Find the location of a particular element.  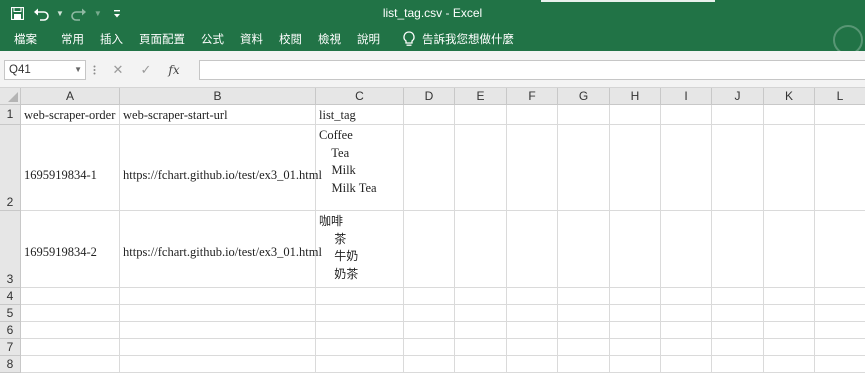

cell-k1 is located at coordinates (789, 115).